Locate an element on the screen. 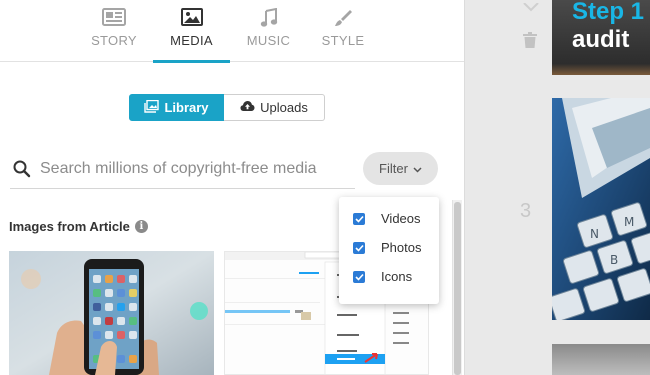  photos-label: Photos is located at coordinates (401, 247).